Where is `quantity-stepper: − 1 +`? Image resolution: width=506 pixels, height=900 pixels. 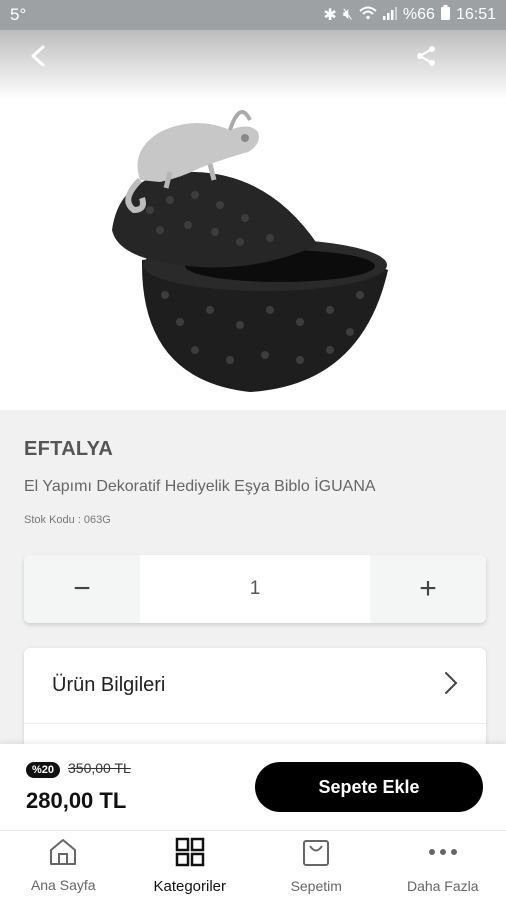
quantity-stepper: − 1 + is located at coordinates (255, 589).